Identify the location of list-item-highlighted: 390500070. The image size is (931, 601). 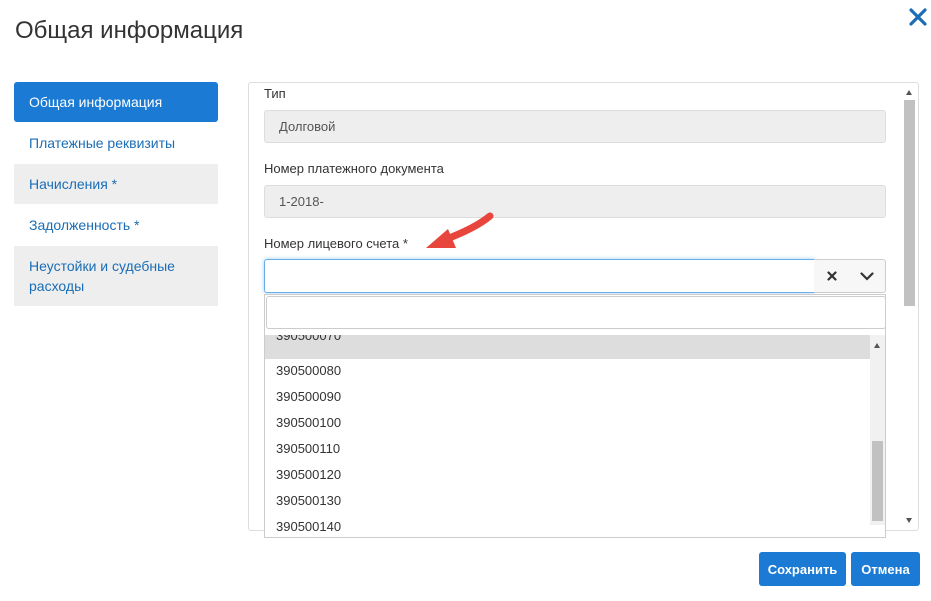
(567, 347).